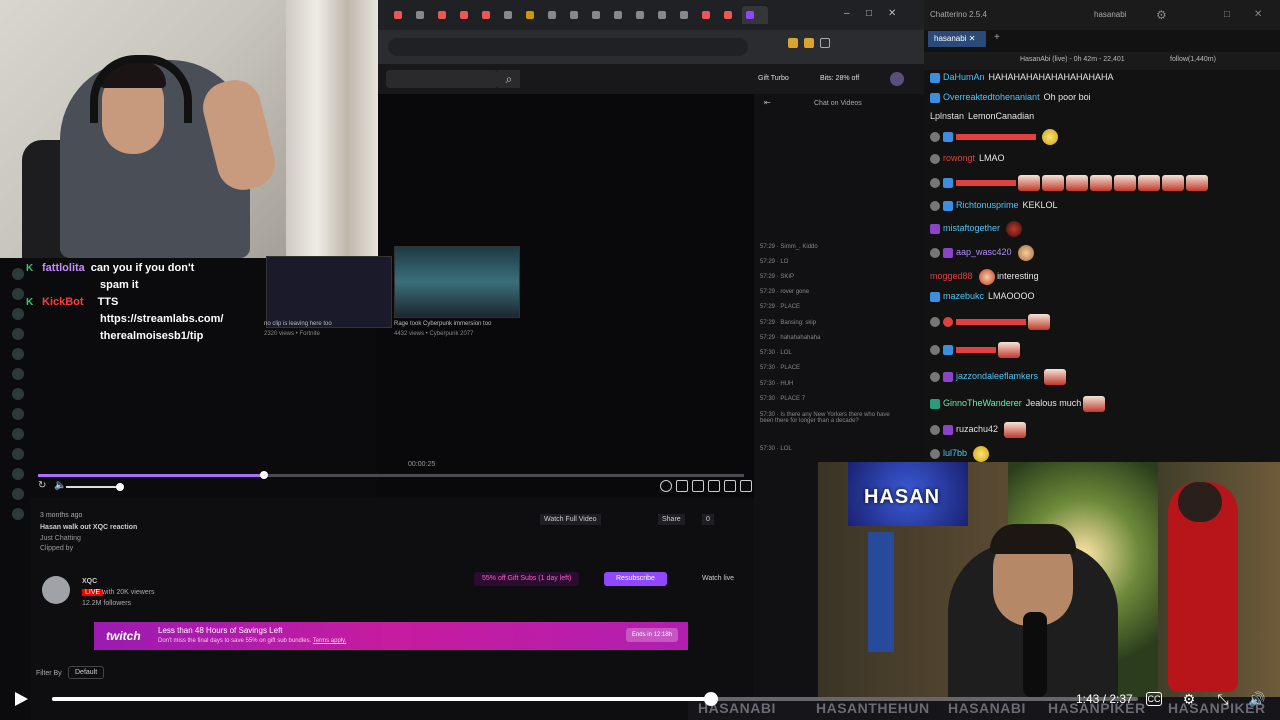 The height and width of the screenshot is (720, 1280). I want to click on settings-icon, so click(666, 486).